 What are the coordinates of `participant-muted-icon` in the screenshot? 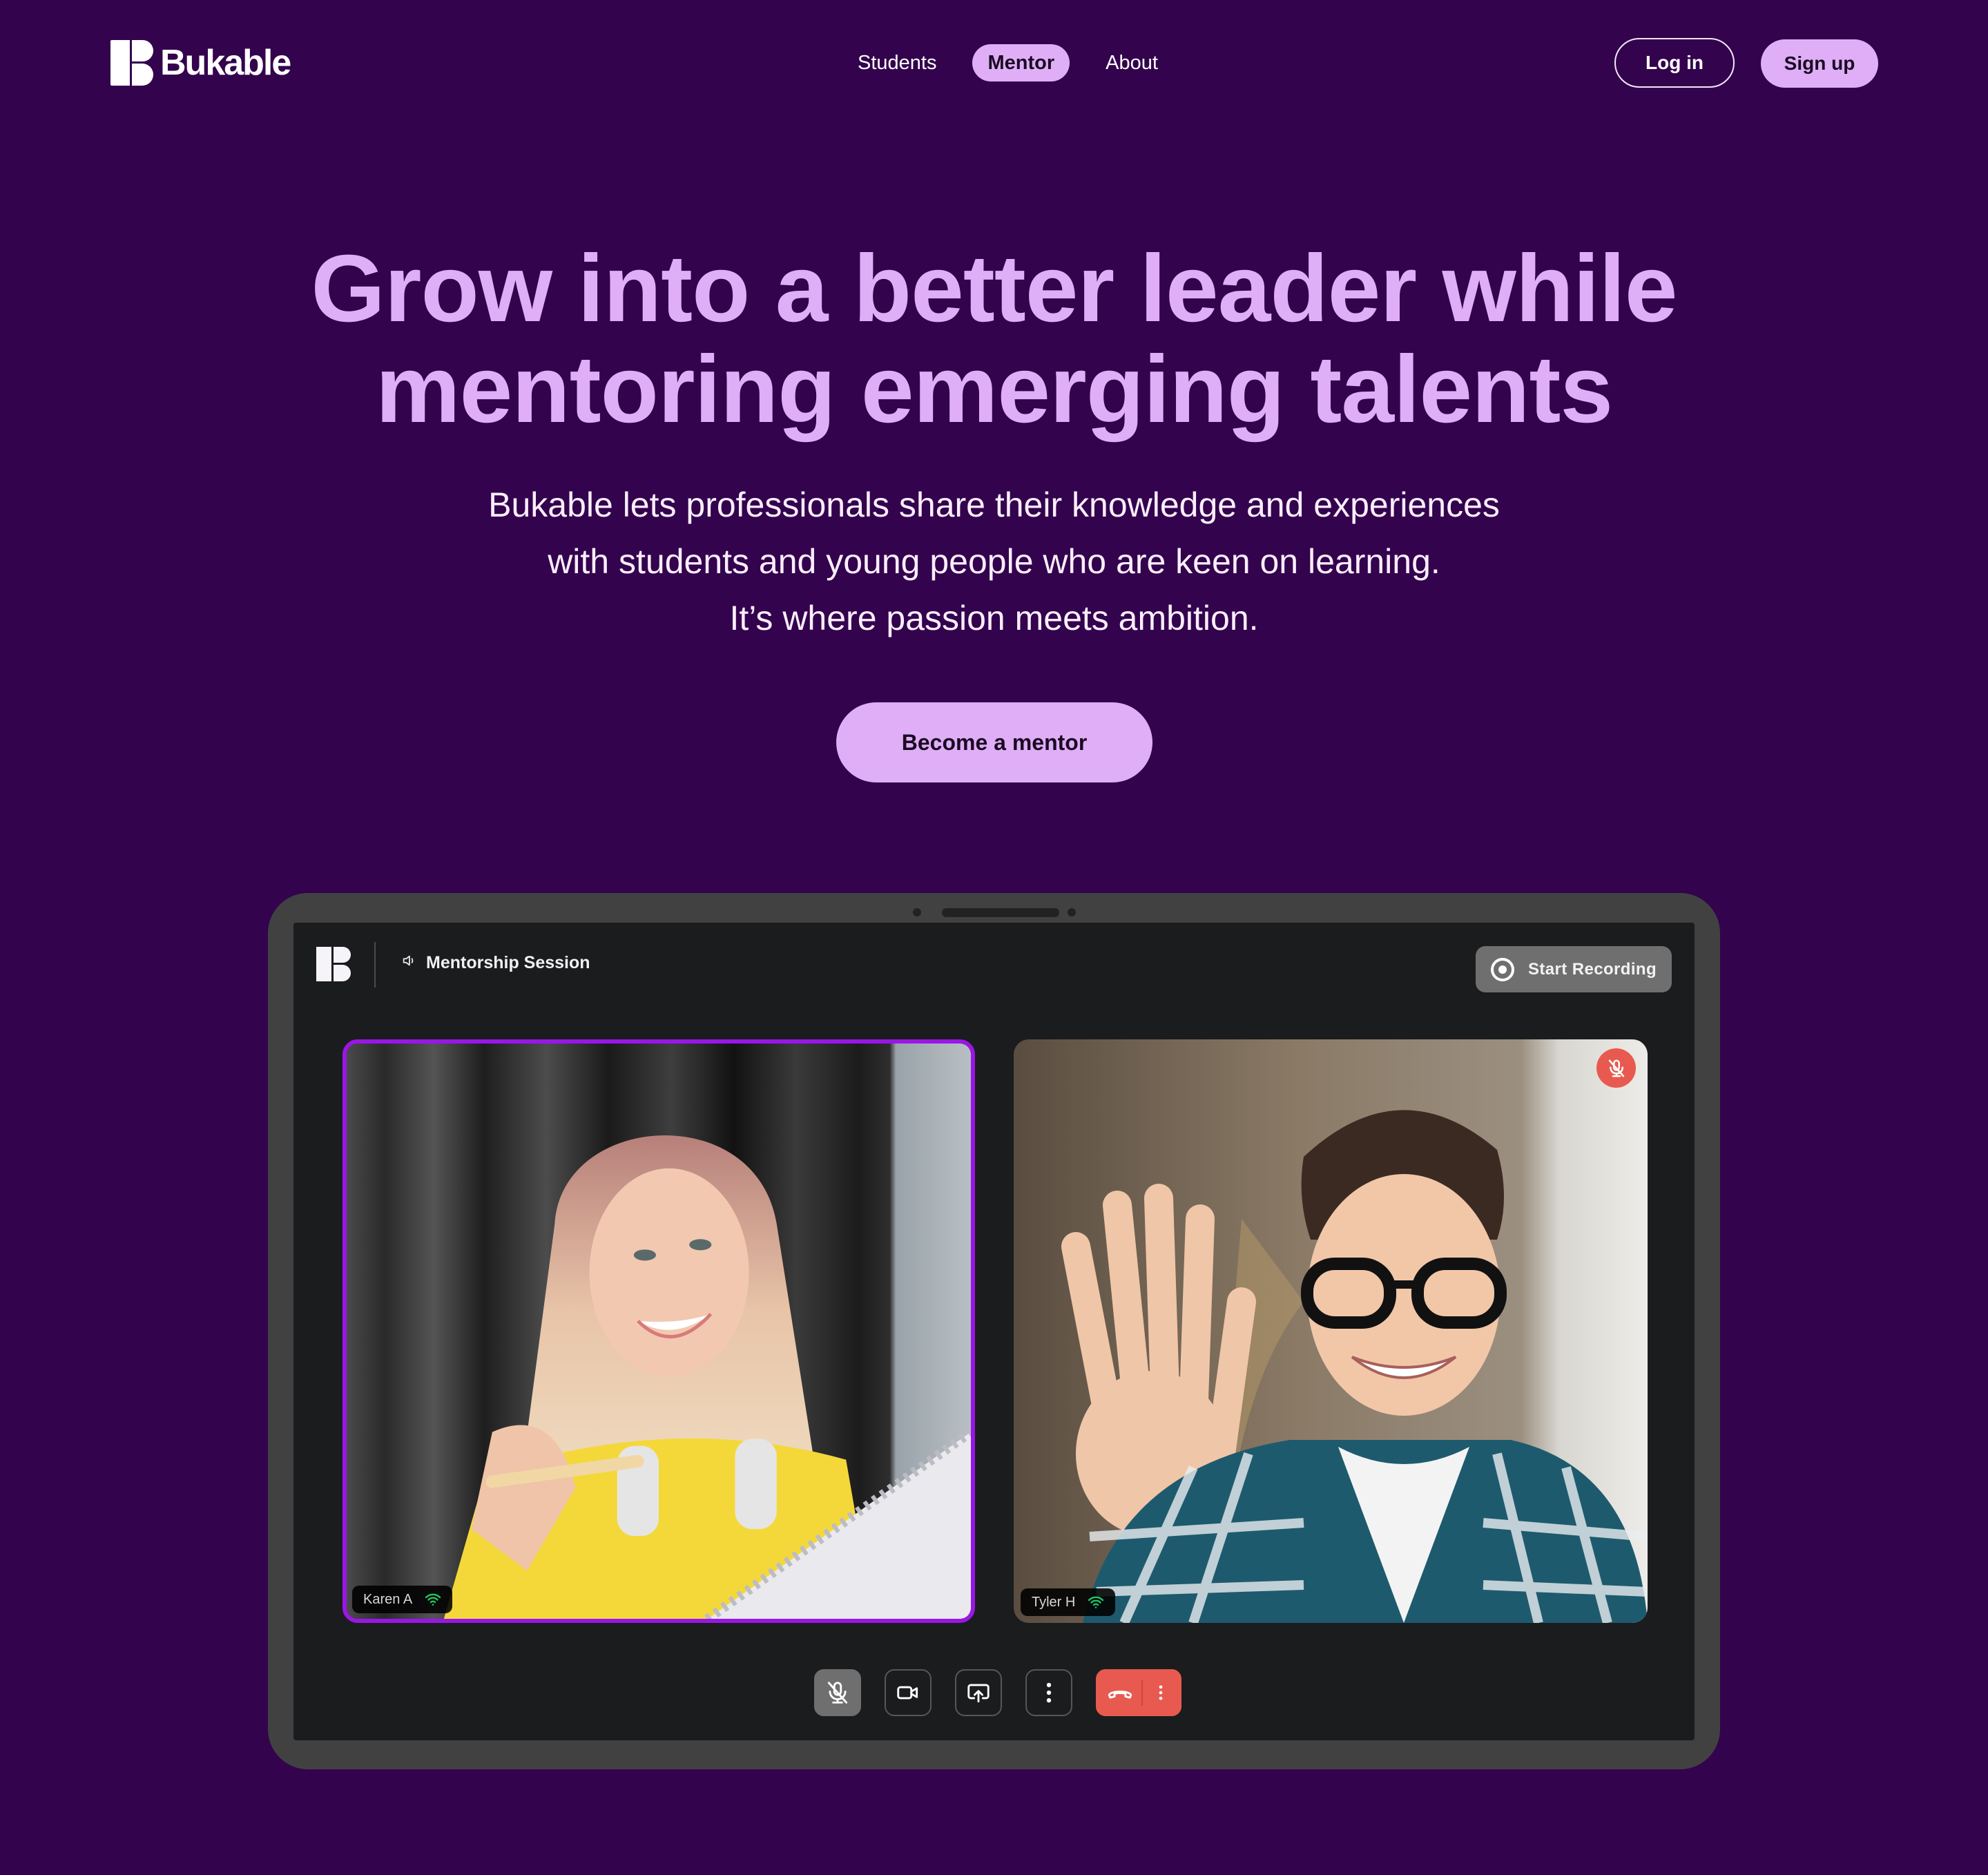 It's located at (1616, 1068).